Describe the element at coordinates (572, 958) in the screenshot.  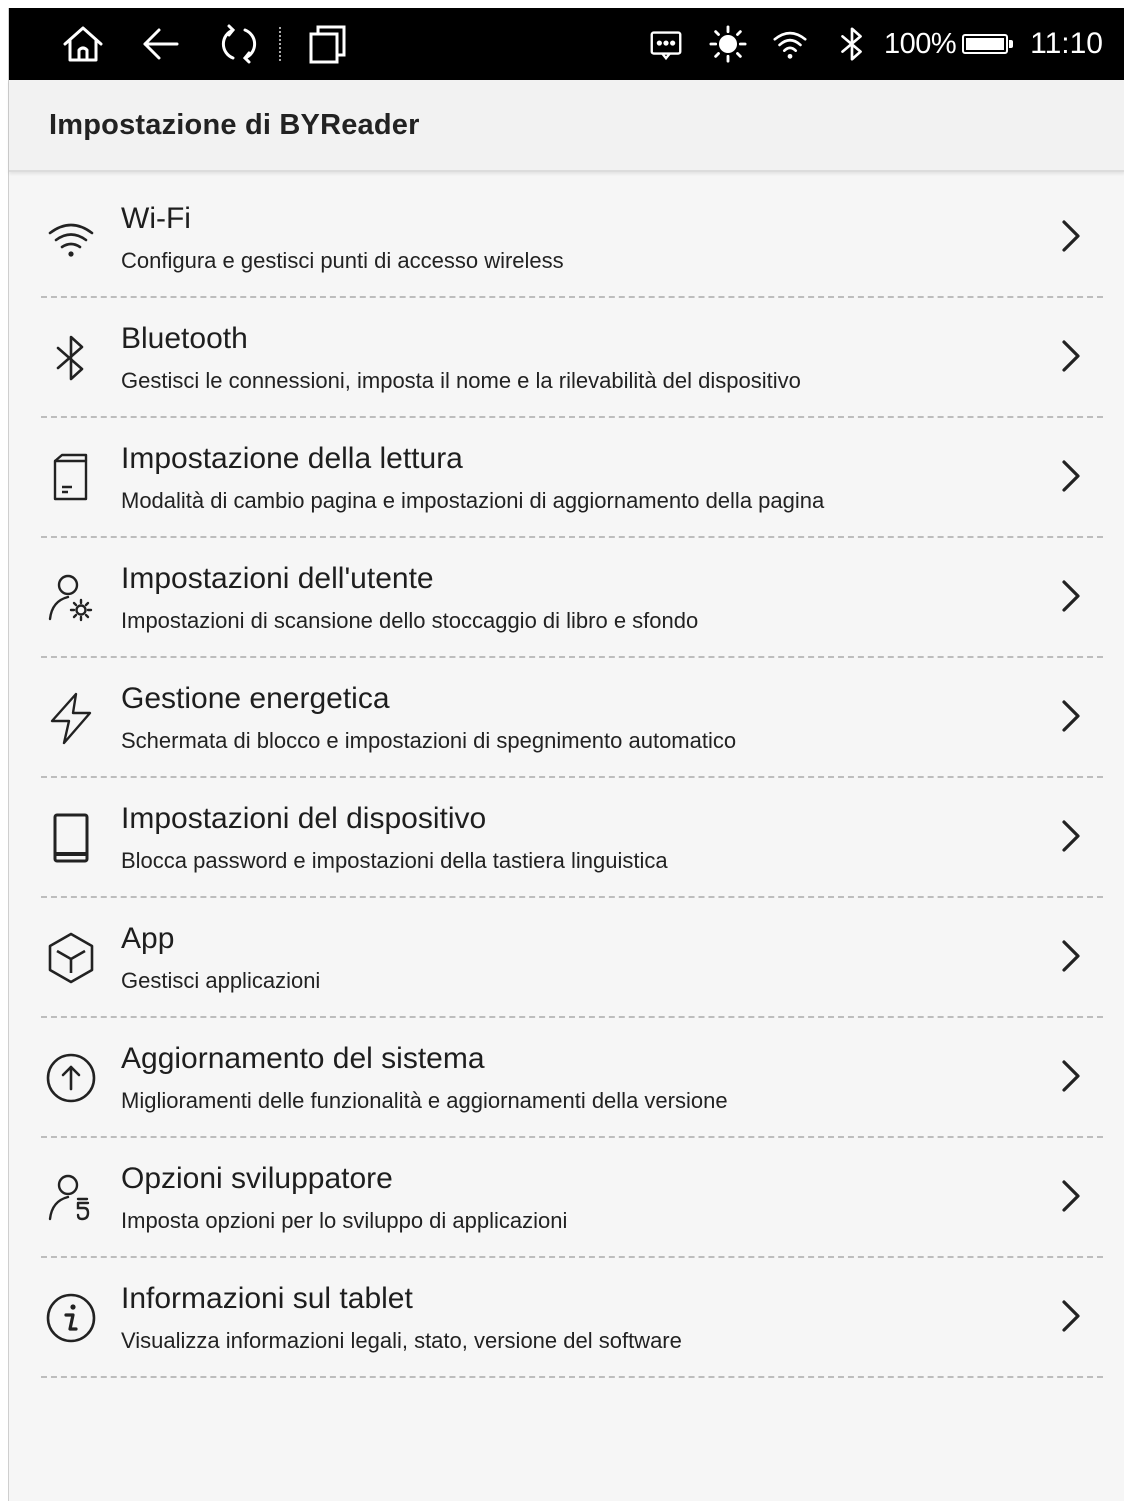
I see `setting-item-app: App Gestisci applicazioni` at that location.